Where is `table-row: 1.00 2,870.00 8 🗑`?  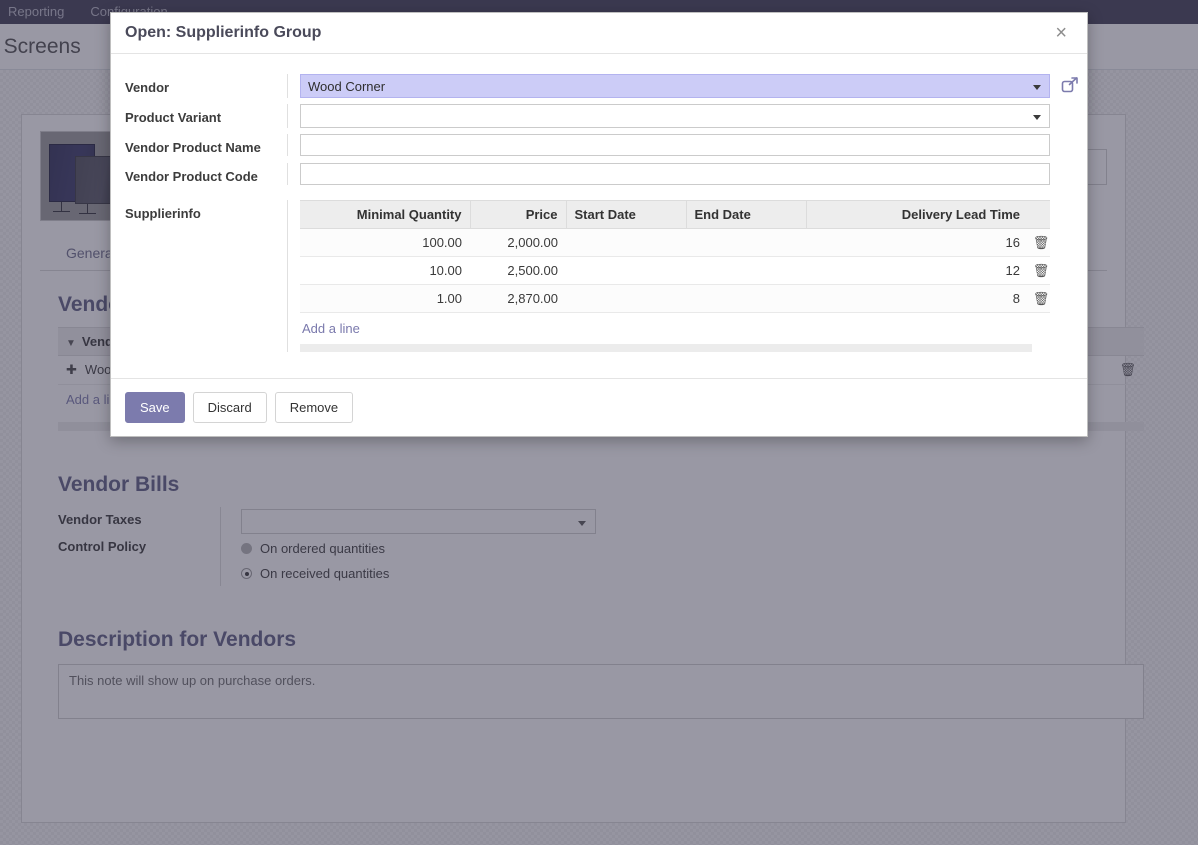 table-row: 1.00 2,870.00 8 🗑 is located at coordinates (675, 298).